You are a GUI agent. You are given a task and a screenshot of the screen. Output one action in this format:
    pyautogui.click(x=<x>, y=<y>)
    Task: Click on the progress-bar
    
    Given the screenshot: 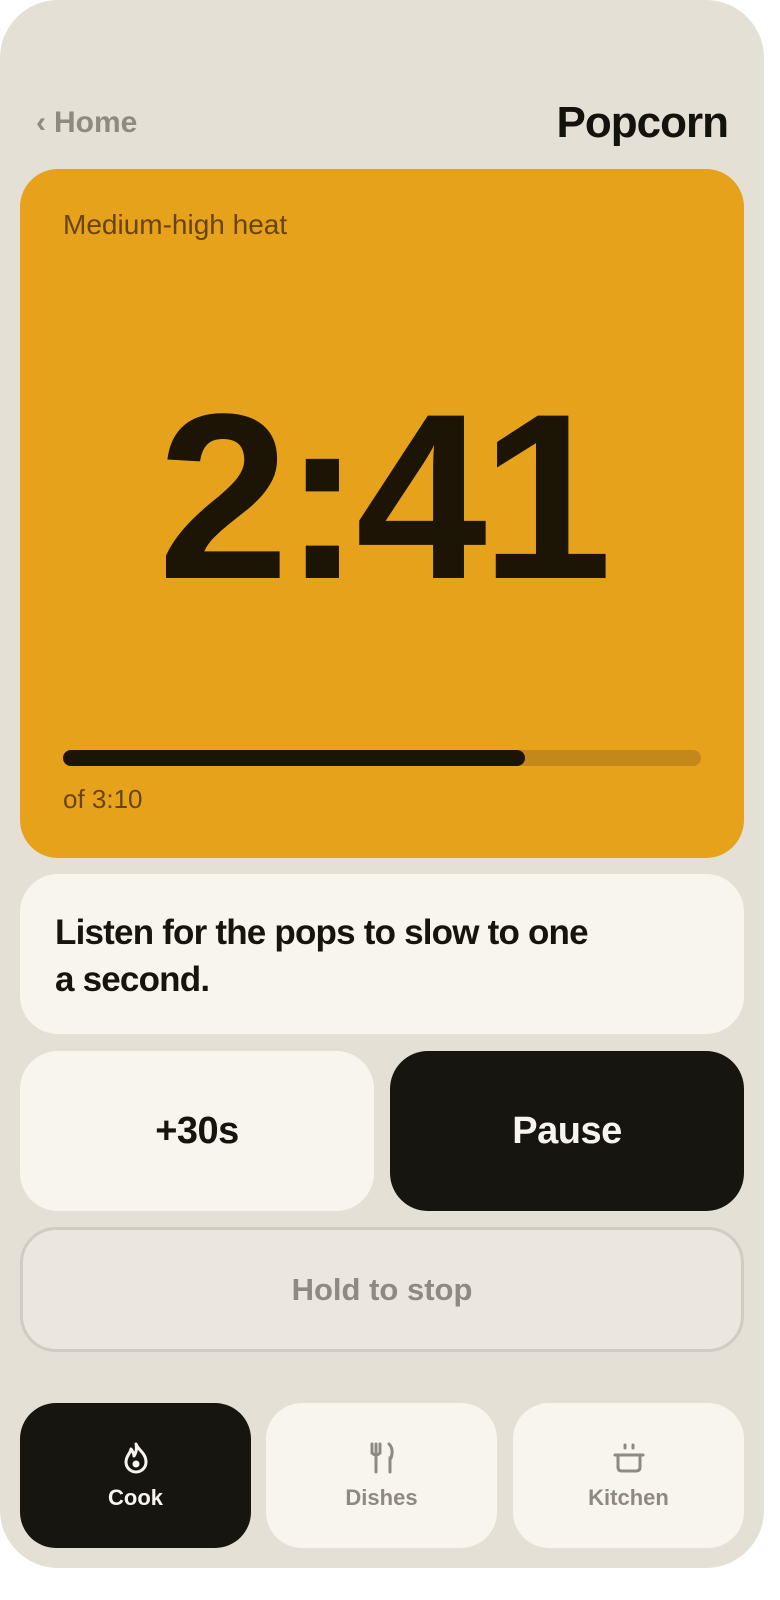 What is the action you would take?
    pyautogui.click(x=382, y=758)
    